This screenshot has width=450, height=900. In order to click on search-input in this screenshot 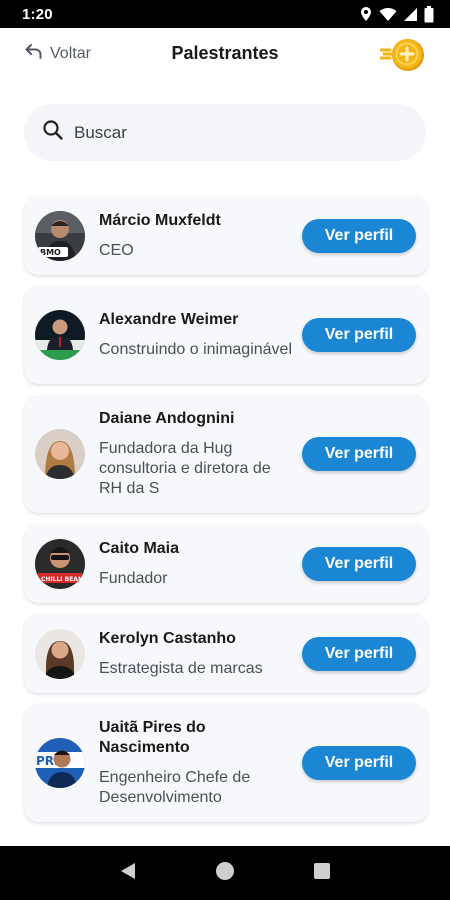, I will do `click(234, 132)`.